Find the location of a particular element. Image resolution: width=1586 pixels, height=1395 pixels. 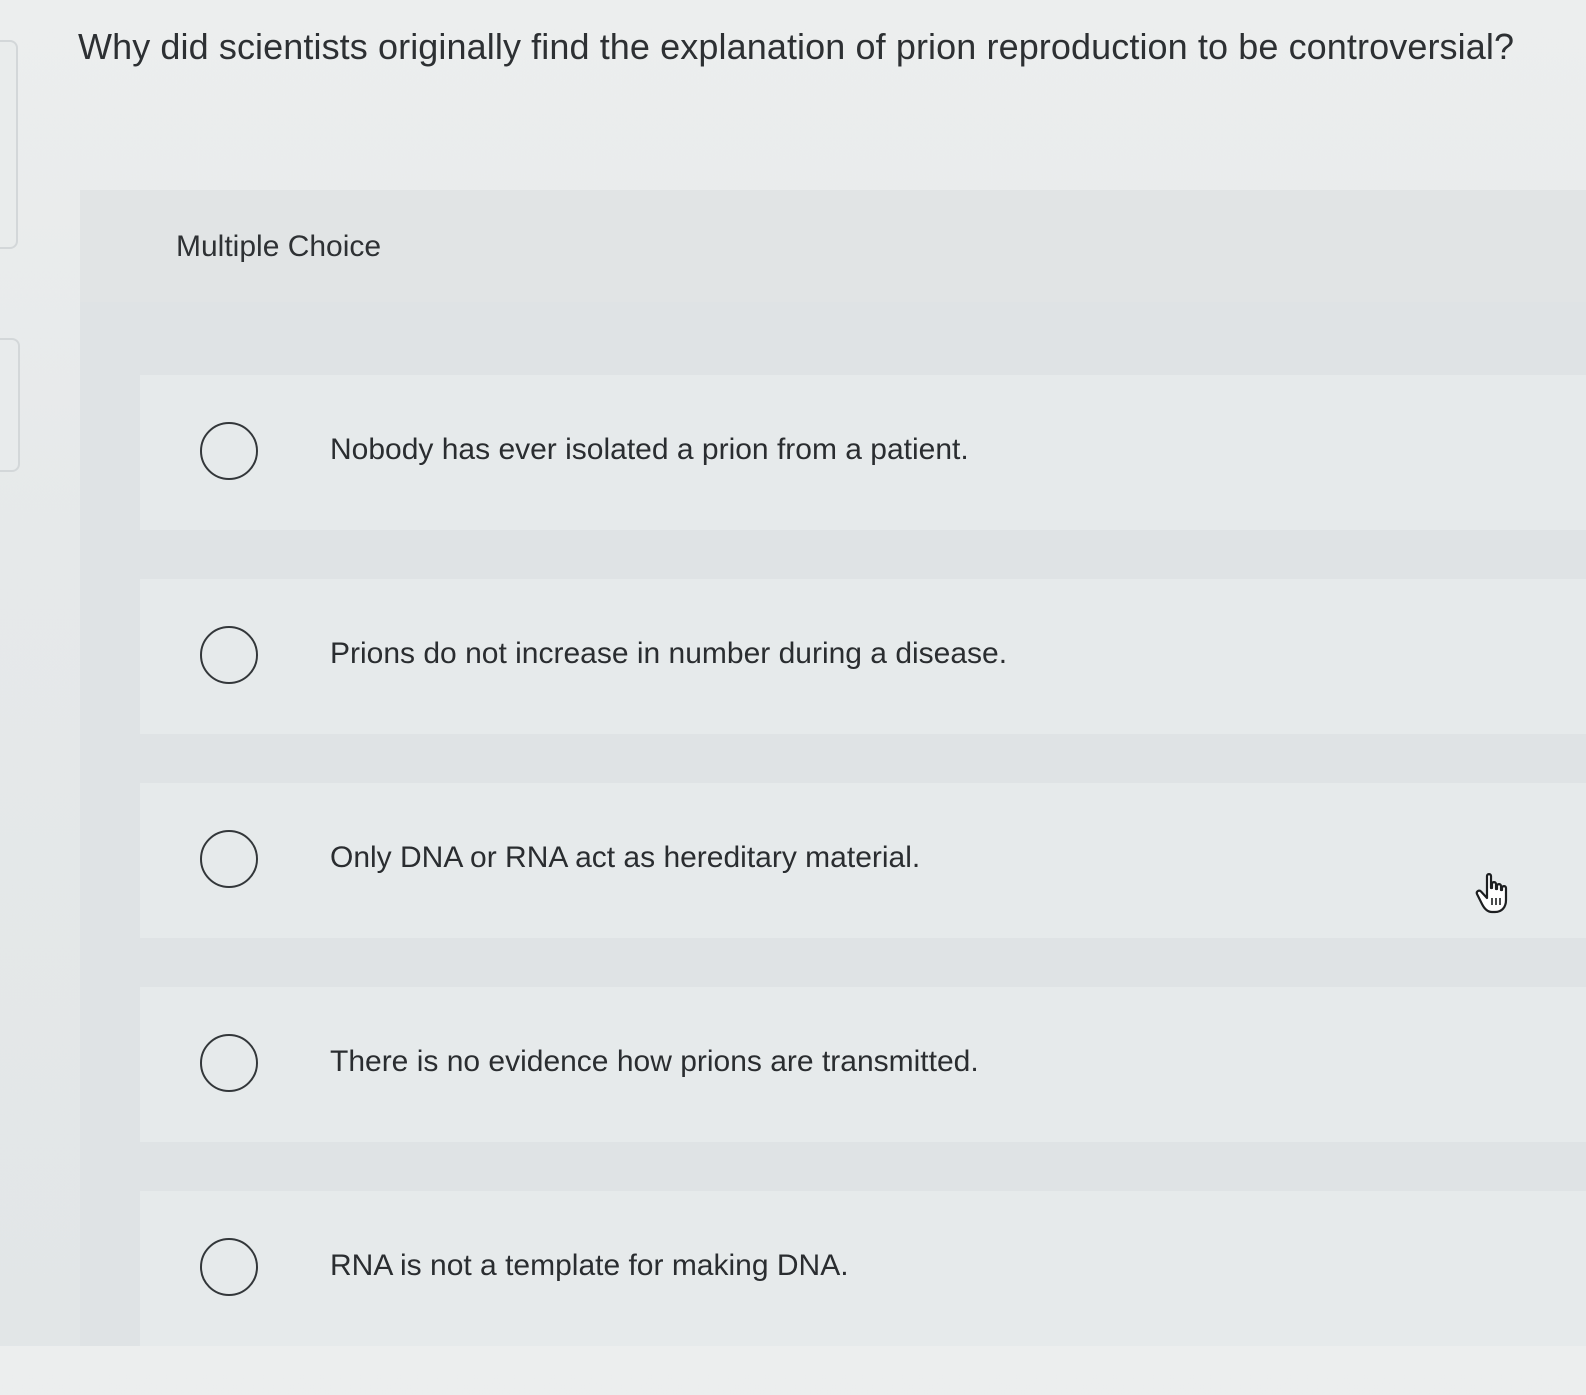

multiple-choice-header: Multiple Choice is located at coordinates (833, 246).